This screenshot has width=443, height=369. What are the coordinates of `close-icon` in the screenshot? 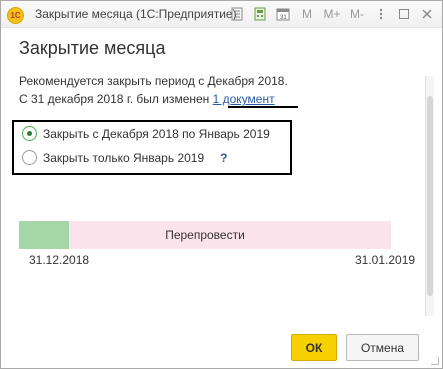 It's located at (427, 14).